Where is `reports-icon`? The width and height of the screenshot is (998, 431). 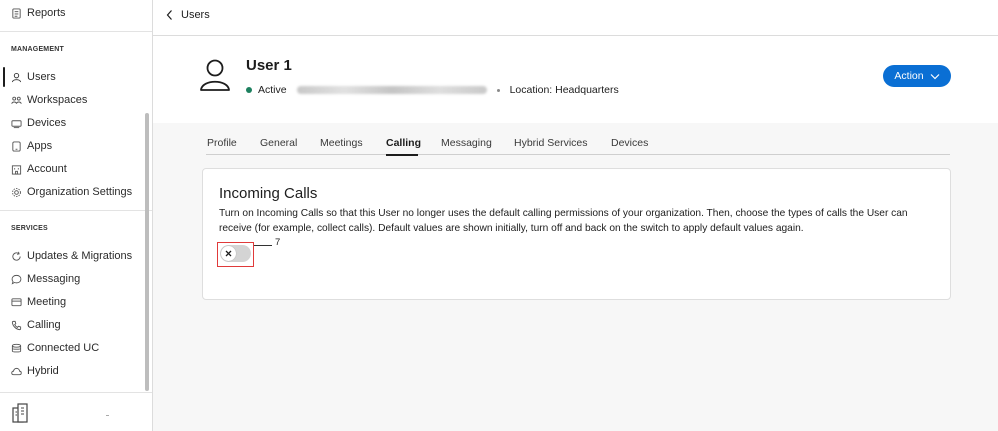 reports-icon is located at coordinates (16, 13).